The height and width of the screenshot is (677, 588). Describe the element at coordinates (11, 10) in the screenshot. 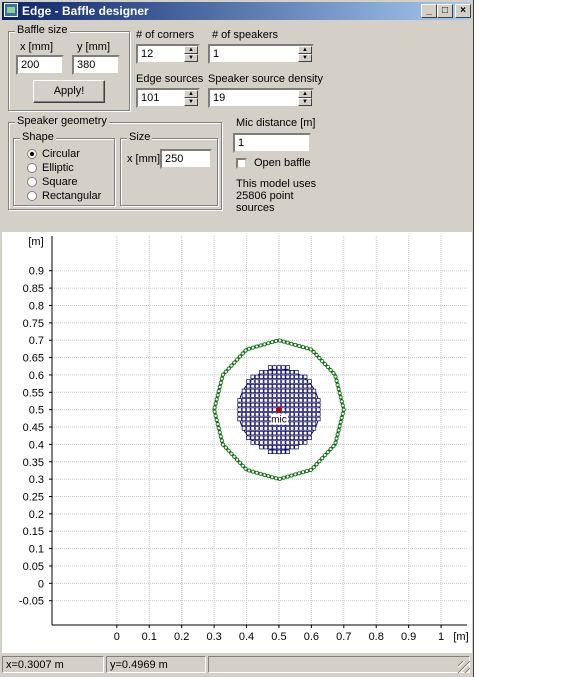

I see `app-icon` at that location.